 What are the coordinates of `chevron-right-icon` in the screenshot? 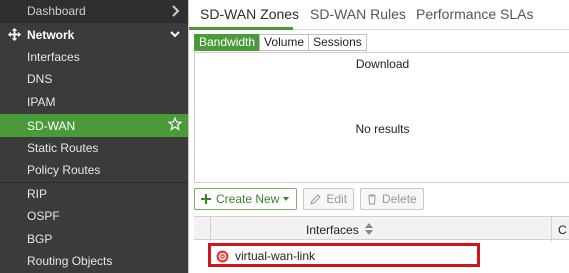 It's located at (176, 11).